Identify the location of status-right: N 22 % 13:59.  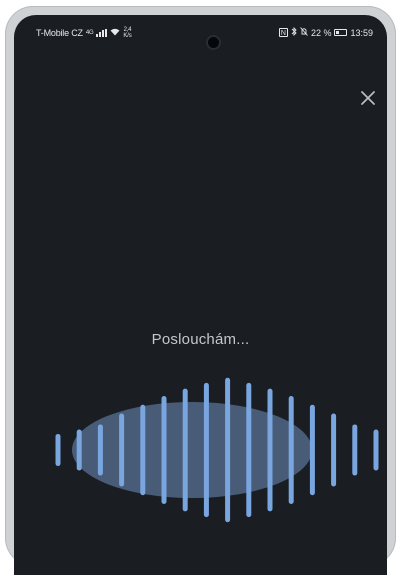
(325, 32).